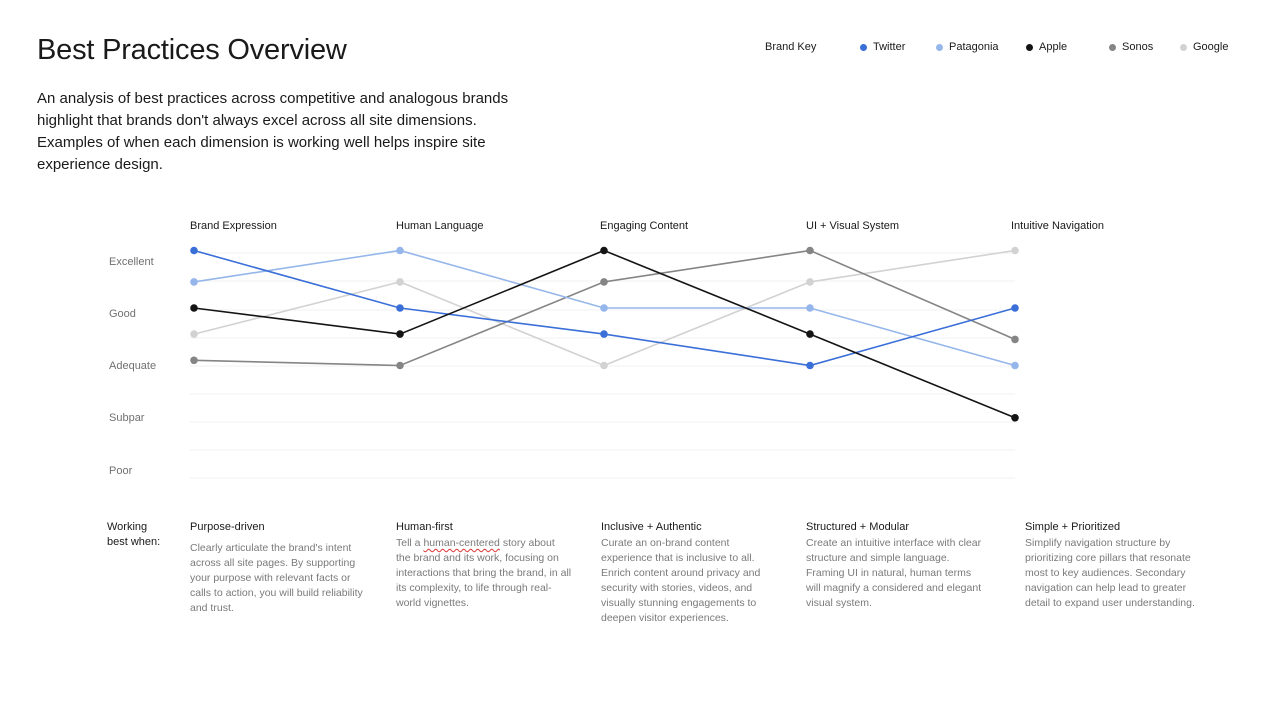  Describe the element at coordinates (644, 226) in the screenshot. I see `column-header-engaging-content: Engaging Content` at that location.